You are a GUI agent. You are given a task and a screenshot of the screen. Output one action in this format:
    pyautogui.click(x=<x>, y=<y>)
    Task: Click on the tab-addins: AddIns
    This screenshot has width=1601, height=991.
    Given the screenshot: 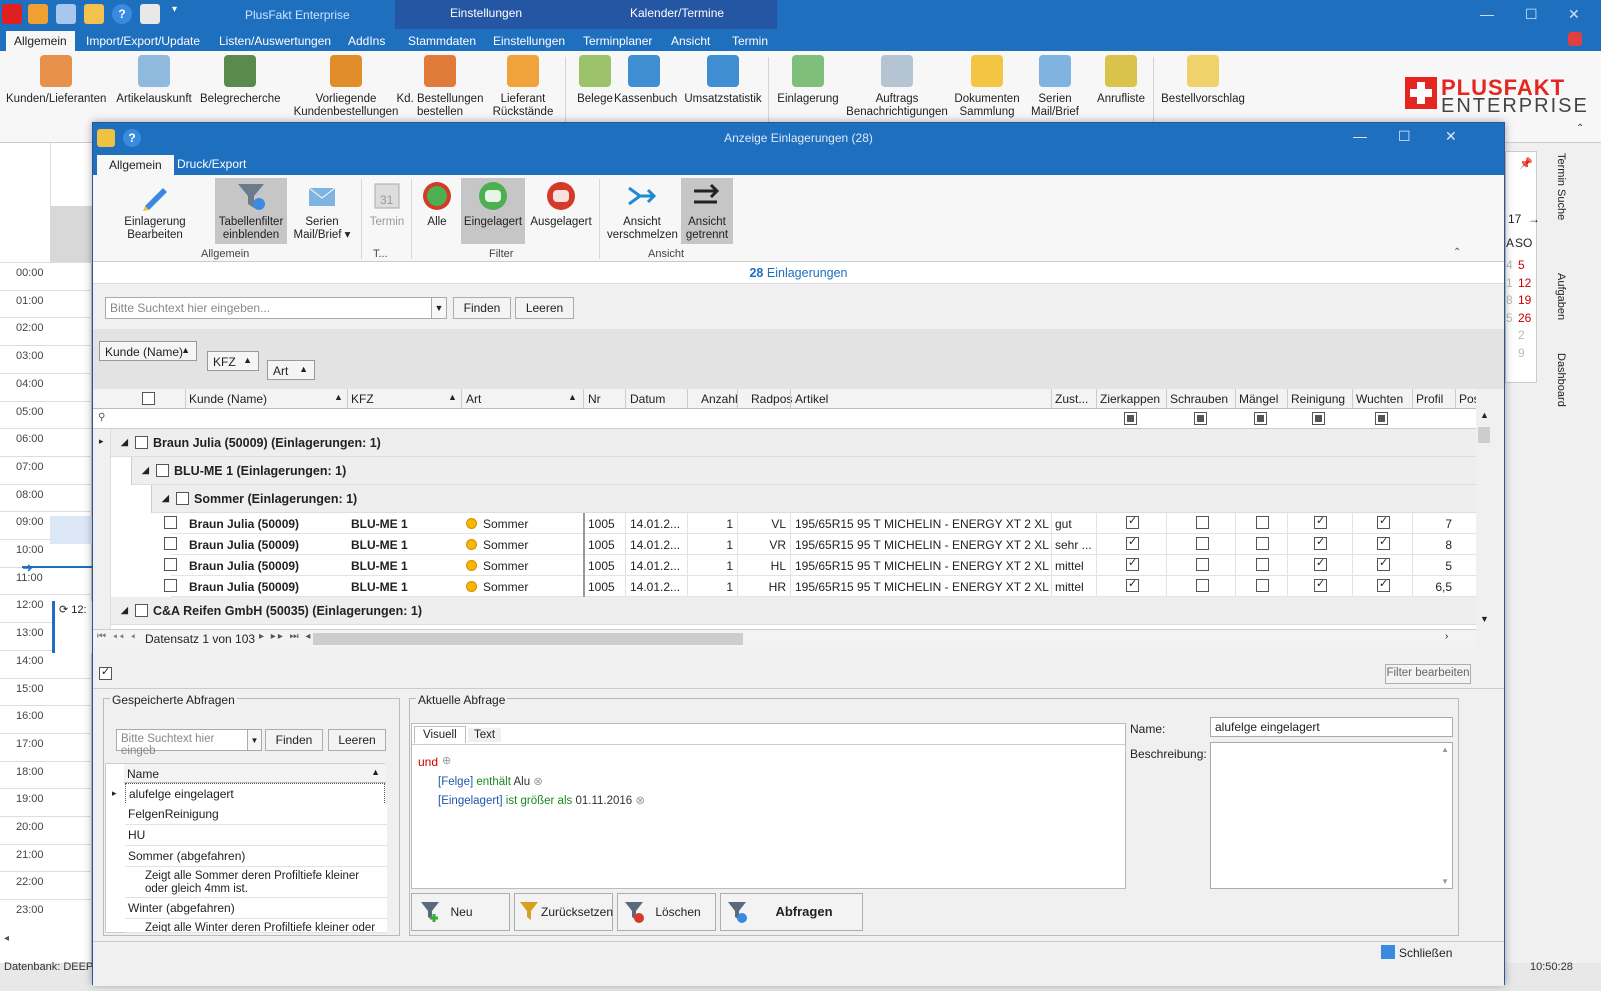 What is the action you would take?
    pyautogui.click(x=366, y=41)
    